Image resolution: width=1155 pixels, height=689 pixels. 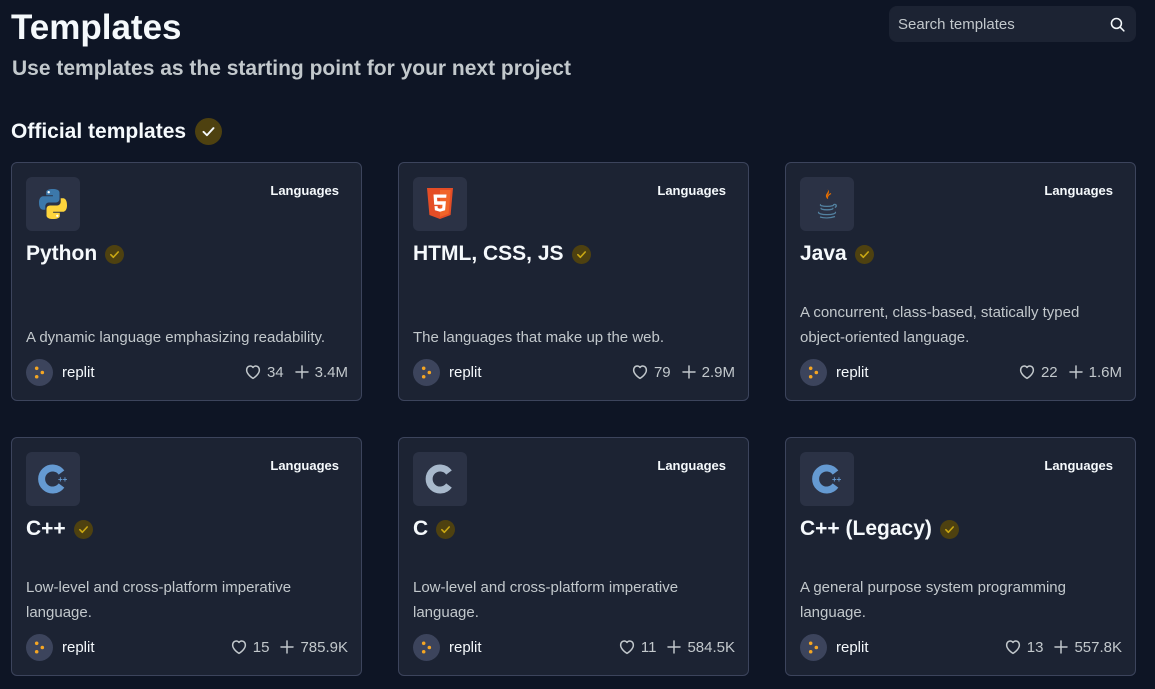 What do you see at coordinates (1024, 647) in the screenshot?
I see `likes: 13` at bounding box center [1024, 647].